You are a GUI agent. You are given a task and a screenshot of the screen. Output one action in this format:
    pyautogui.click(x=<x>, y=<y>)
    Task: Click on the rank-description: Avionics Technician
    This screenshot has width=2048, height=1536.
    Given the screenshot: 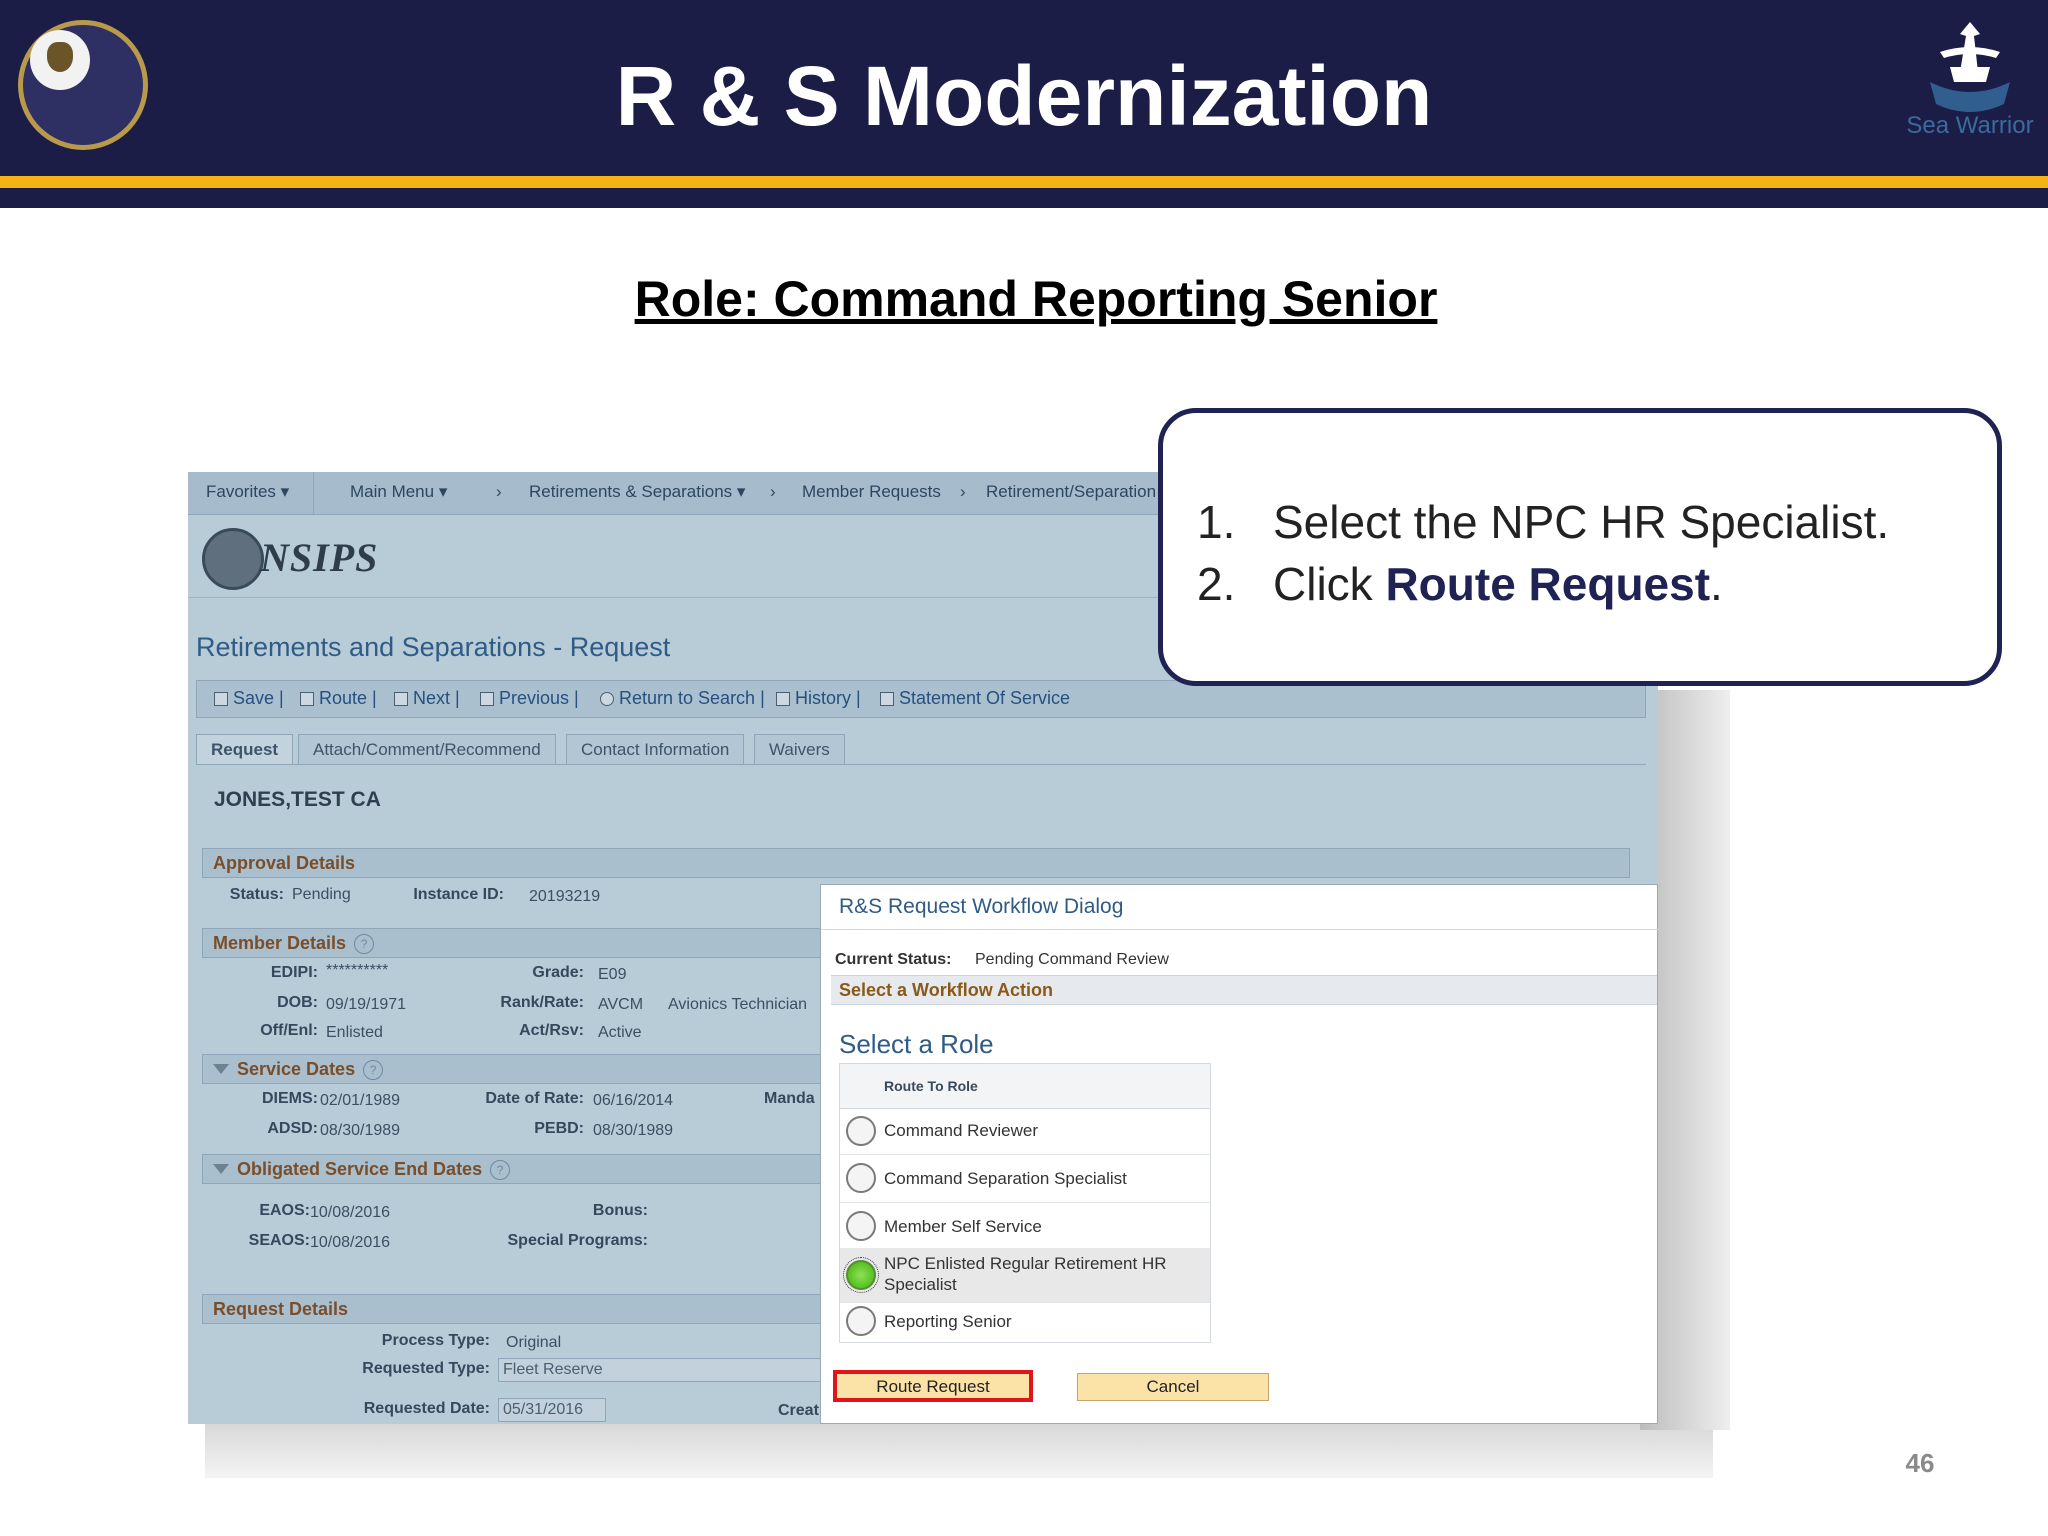 What is the action you would take?
    pyautogui.click(x=738, y=1004)
    